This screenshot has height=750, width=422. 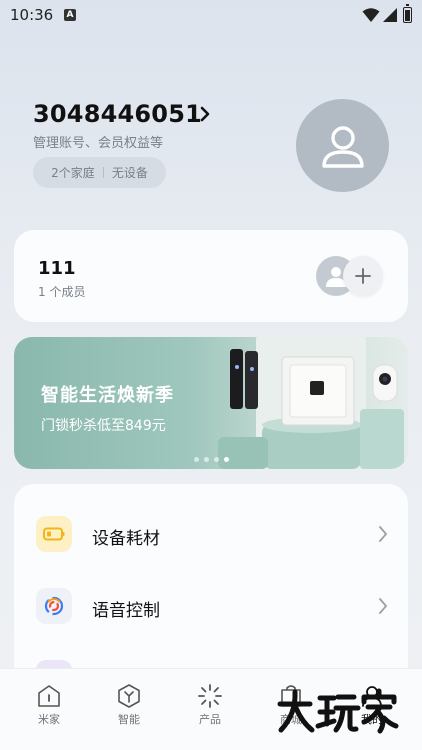 What do you see at coordinates (126, 539) in the screenshot?
I see `menu-item-label: 设备耗材` at bounding box center [126, 539].